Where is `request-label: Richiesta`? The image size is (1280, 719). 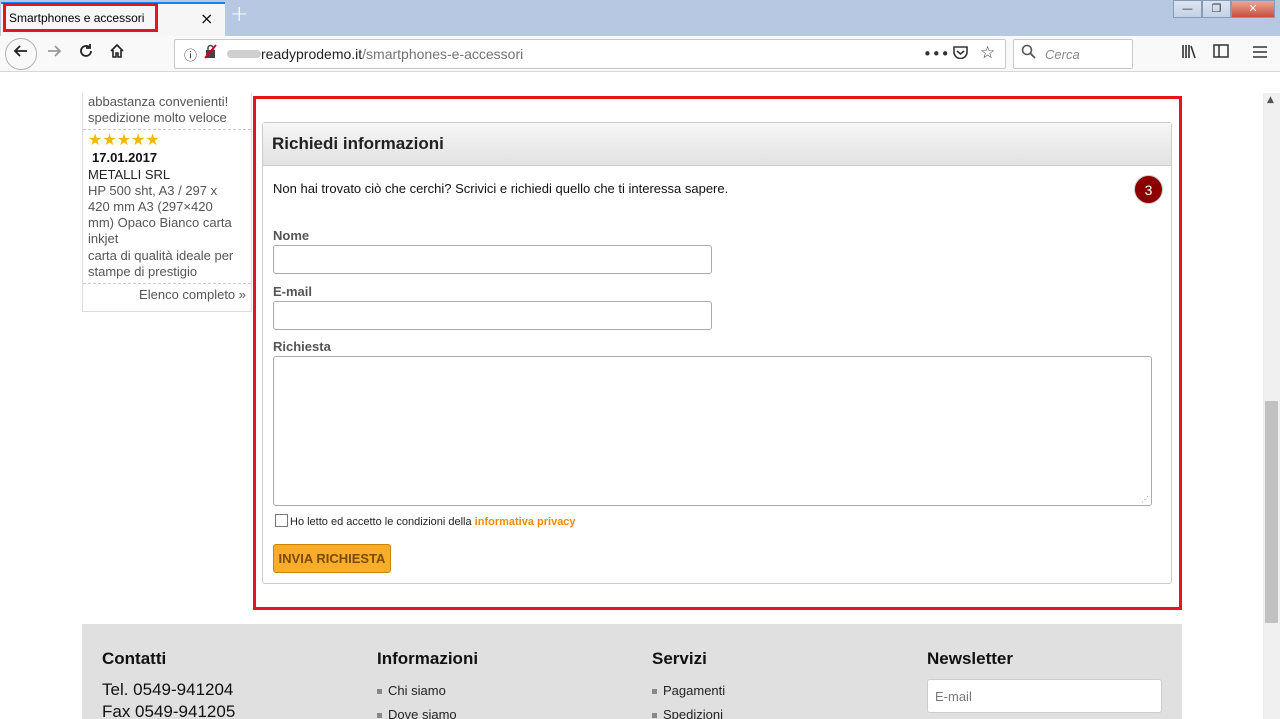
request-label: Richiesta is located at coordinates (302, 346).